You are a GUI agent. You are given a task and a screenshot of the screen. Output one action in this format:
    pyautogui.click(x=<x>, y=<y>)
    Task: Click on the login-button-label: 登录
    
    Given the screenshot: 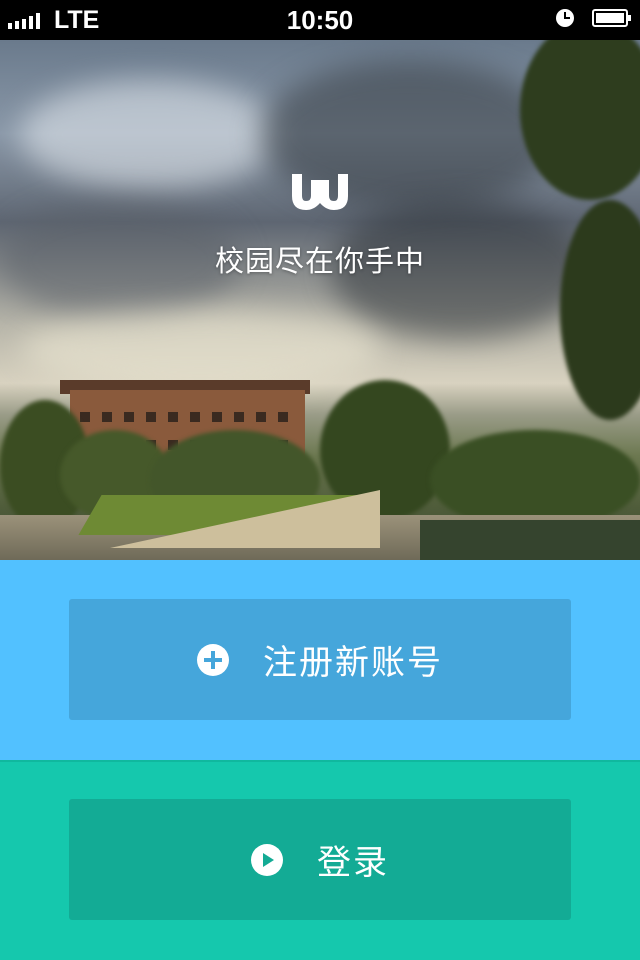 What is the action you would take?
    pyautogui.click(x=353, y=863)
    